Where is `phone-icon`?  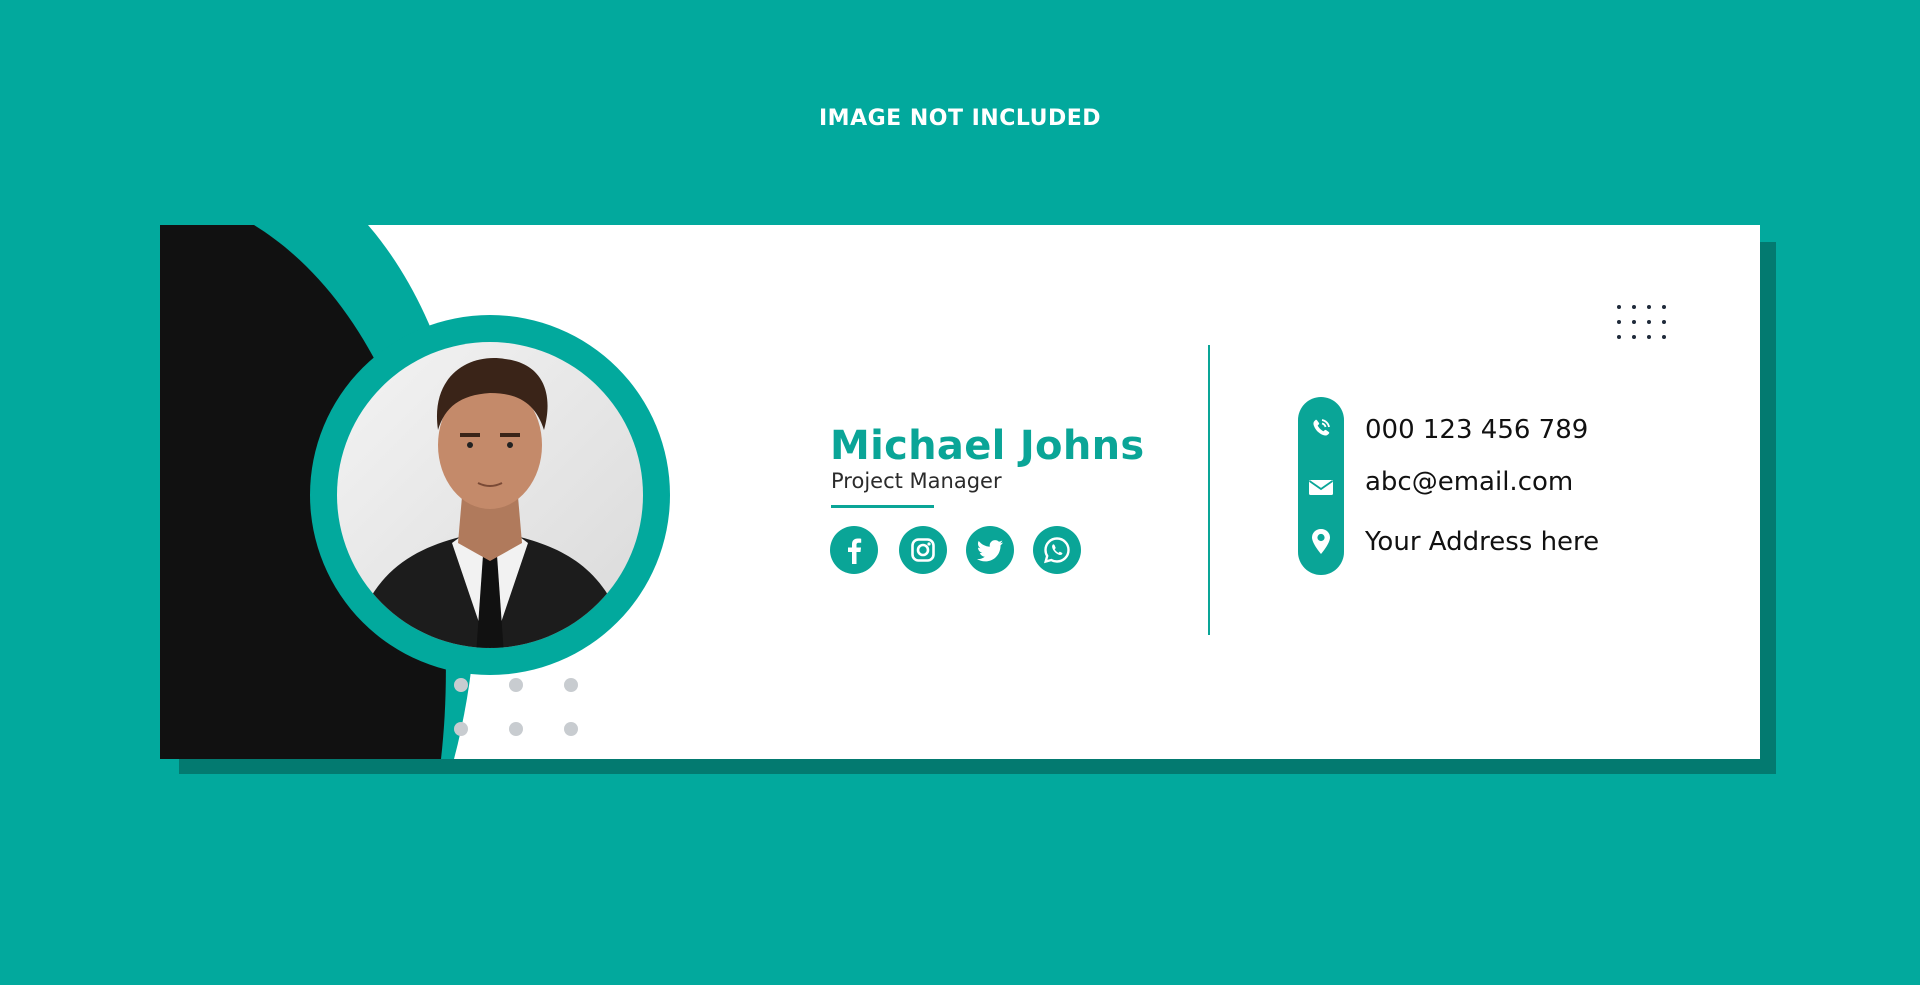
phone-icon is located at coordinates (1321, 427).